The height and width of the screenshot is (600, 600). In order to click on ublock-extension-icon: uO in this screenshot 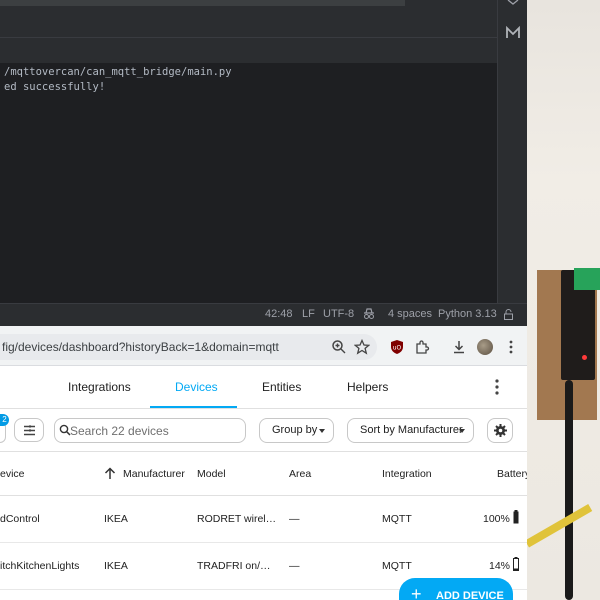, I will do `click(397, 347)`.